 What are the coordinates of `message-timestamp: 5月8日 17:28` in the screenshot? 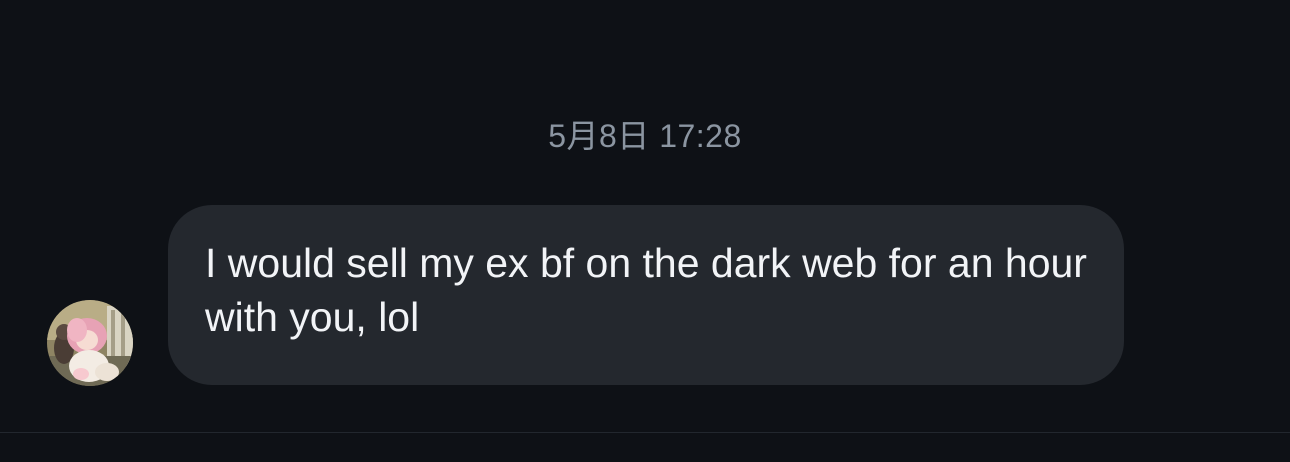 It's located at (645, 136).